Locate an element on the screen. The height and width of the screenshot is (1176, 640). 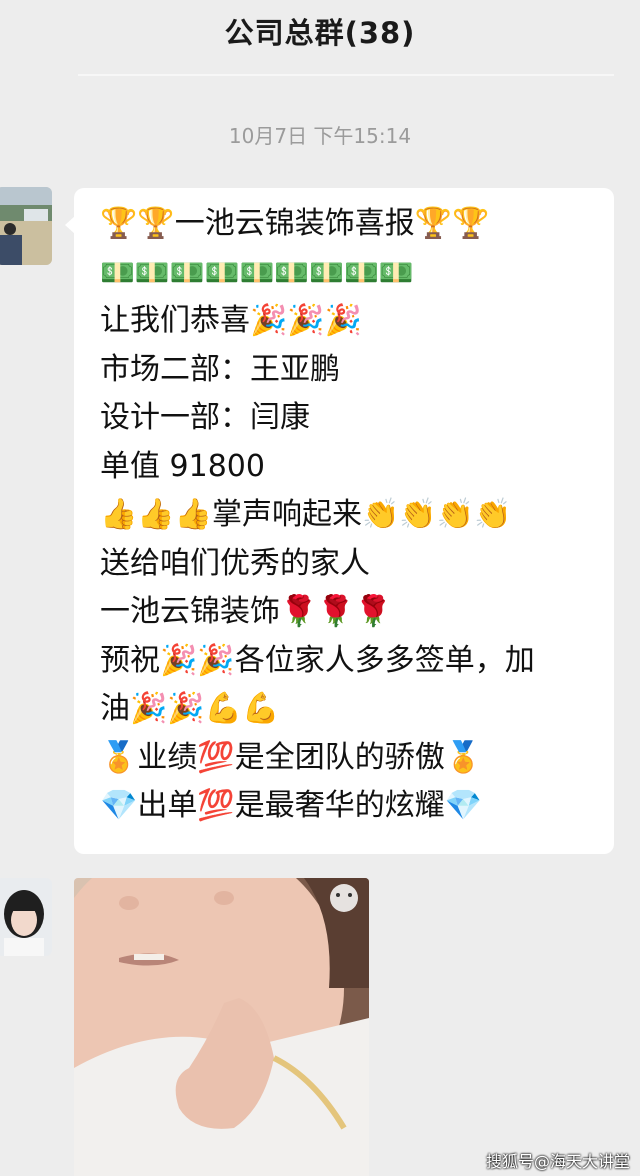
message-line-1: 🏆🏆一池云锦装饰喜报🏆🏆 is located at coordinates (295, 223).